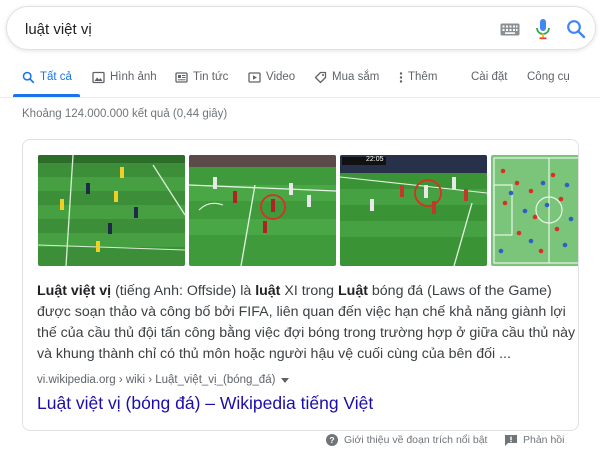  Describe the element at coordinates (375, 159) in the screenshot. I see `scoreboard-time: 22:05` at that location.